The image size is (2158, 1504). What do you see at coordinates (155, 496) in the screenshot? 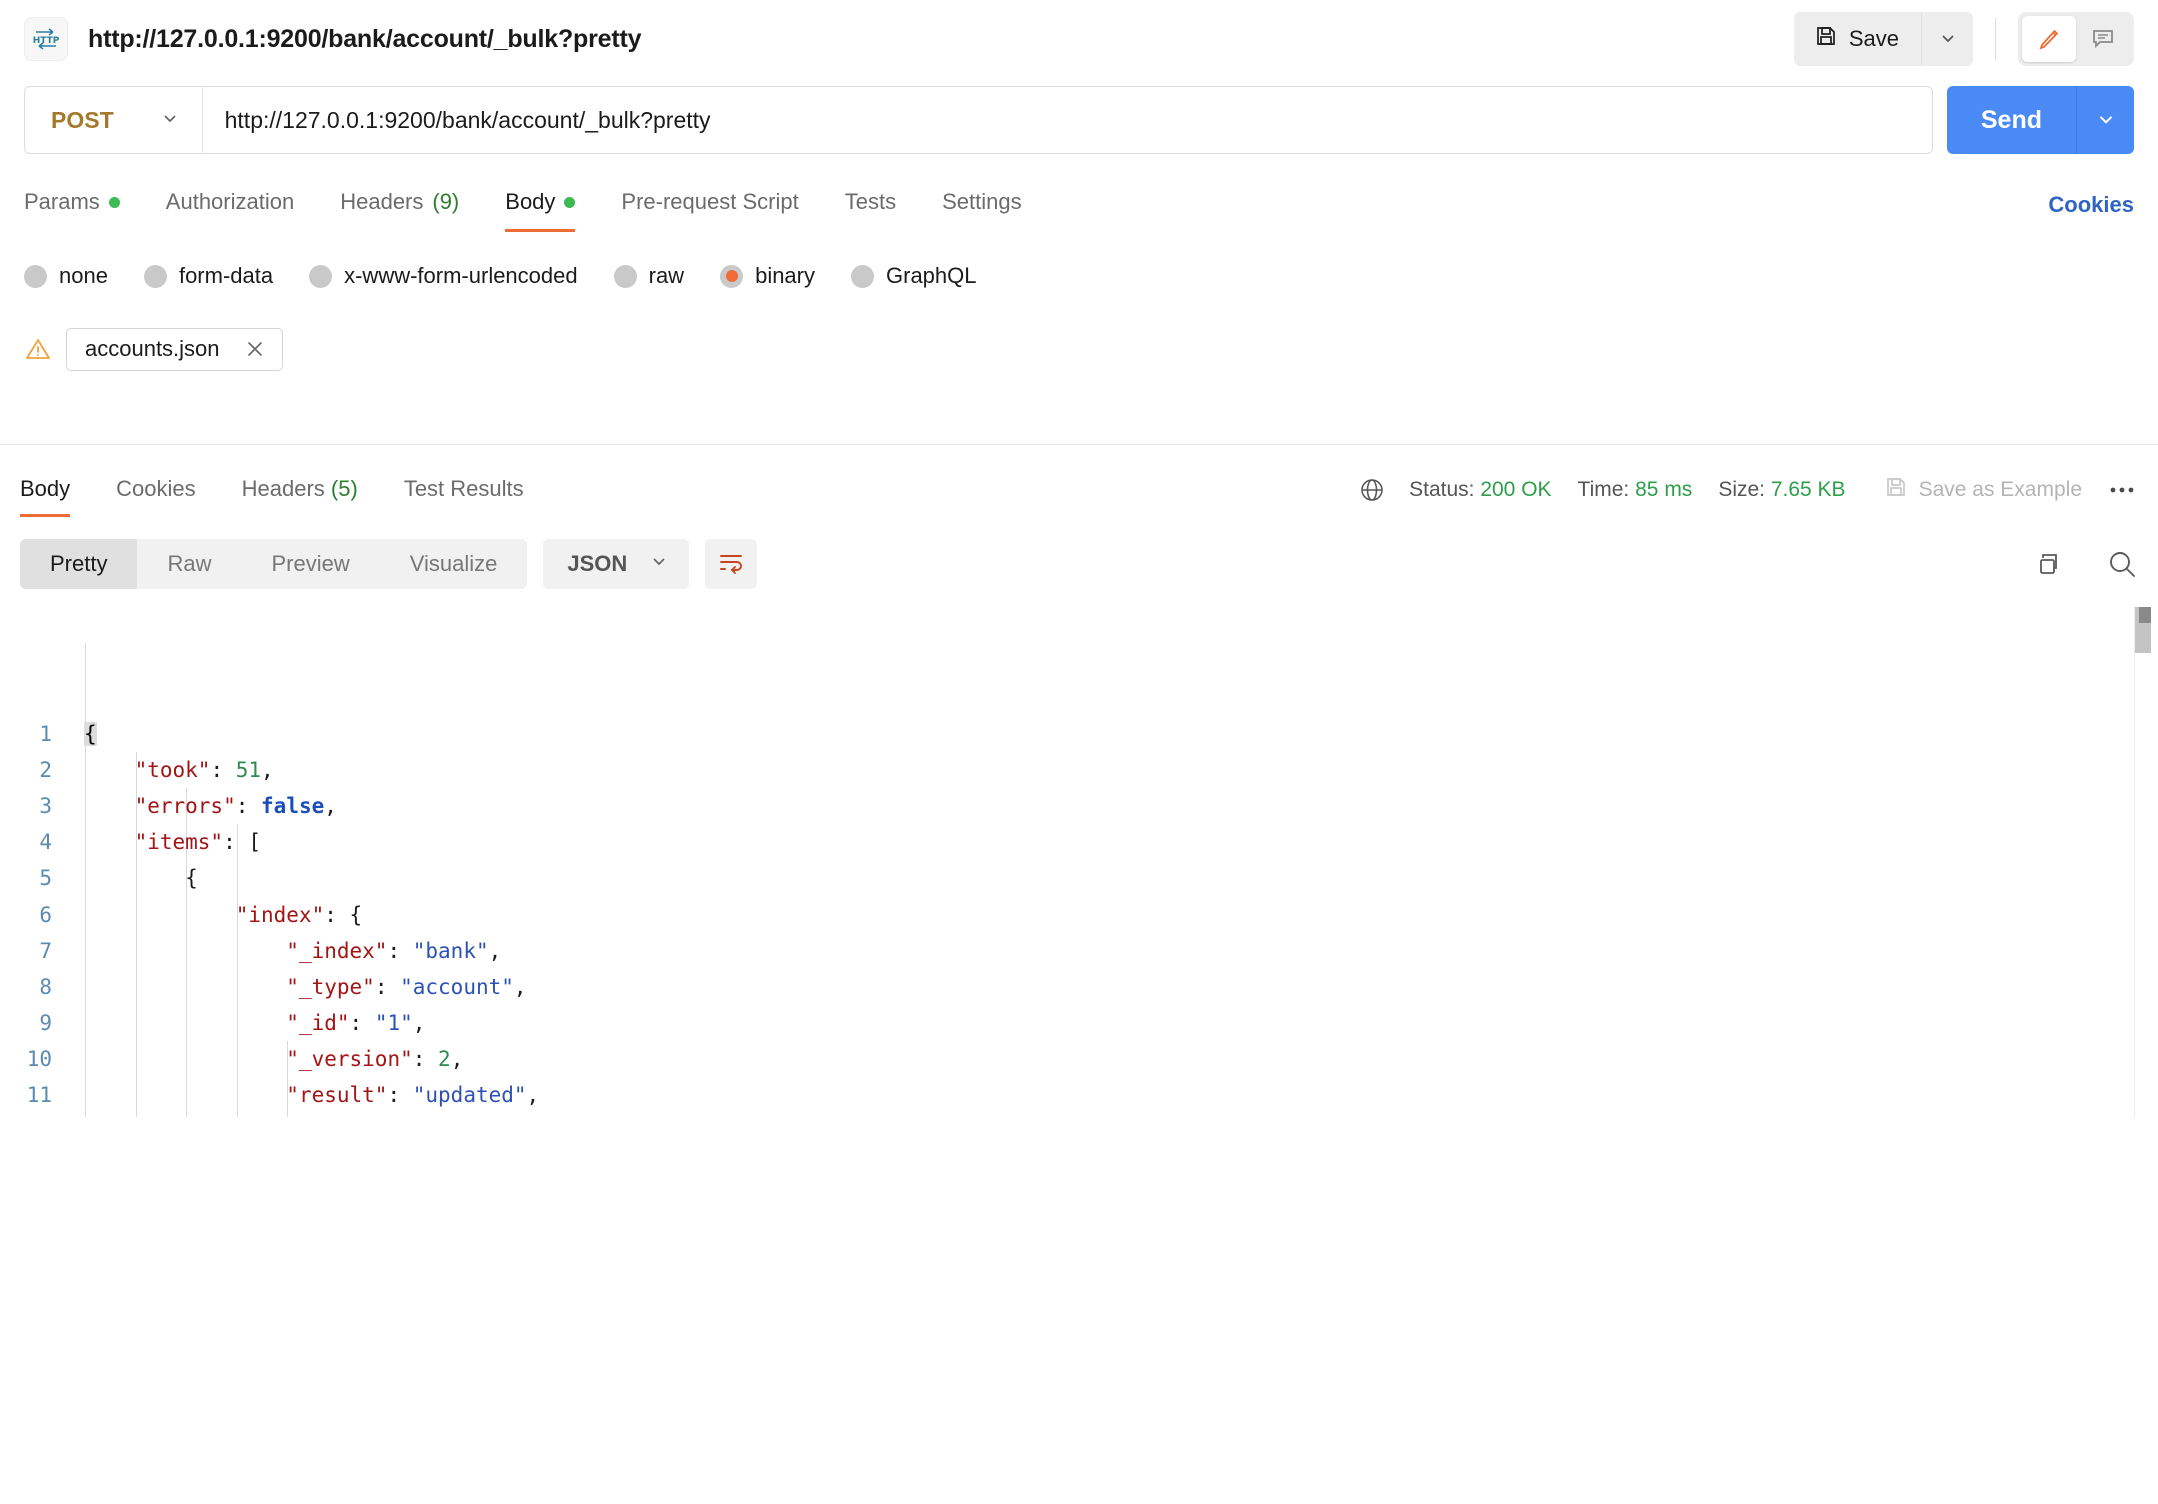
I see `response-tab-cookies: Cookies` at bounding box center [155, 496].